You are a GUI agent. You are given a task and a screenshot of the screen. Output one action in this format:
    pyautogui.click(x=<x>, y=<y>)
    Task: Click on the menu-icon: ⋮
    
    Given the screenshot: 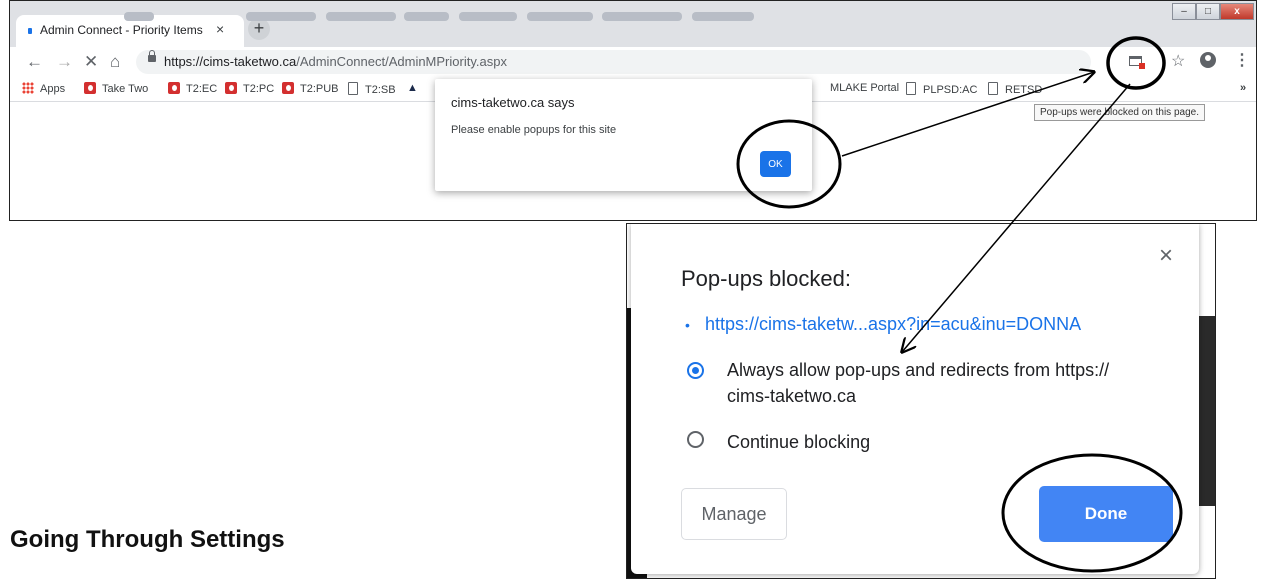 What is the action you would take?
    pyautogui.click(x=1242, y=60)
    